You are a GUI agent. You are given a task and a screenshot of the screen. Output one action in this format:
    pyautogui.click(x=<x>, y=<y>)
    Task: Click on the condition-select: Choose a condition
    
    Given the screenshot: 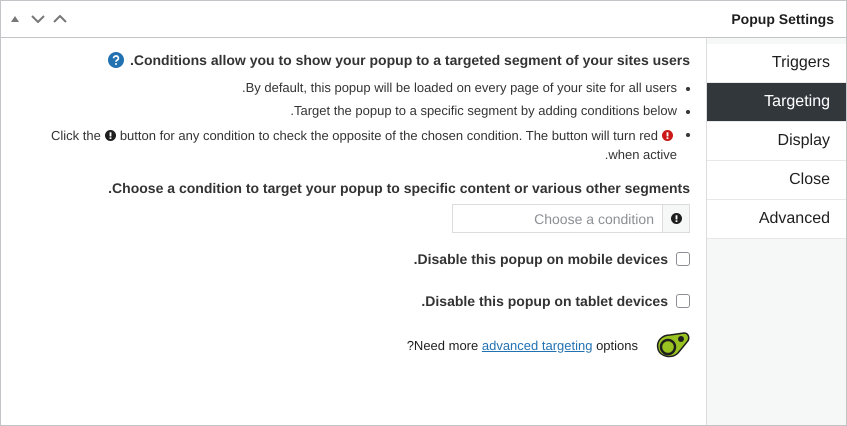 What is the action you would take?
    pyautogui.click(x=557, y=218)
    